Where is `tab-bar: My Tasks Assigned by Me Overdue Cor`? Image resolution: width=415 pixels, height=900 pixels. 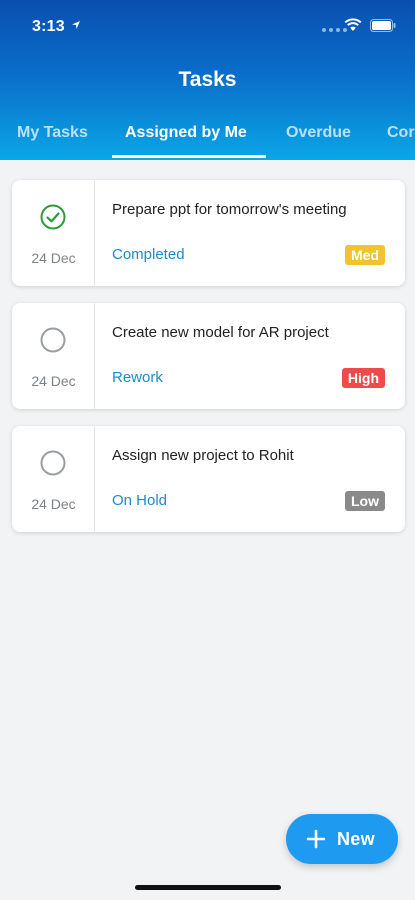
tab-bar: My Tasks Assigned by Me Overdue Cor is located at coordinates (207, 136).